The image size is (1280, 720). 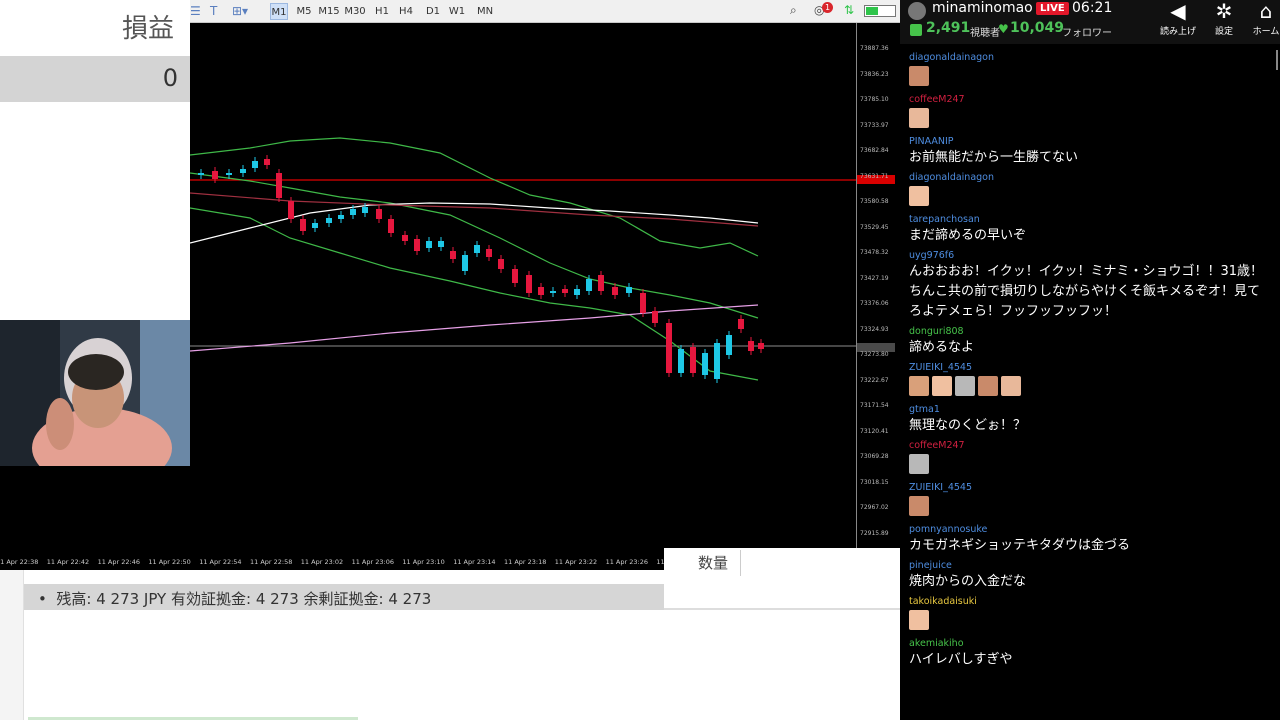 I want to click on chat-message: pinejuice 焼肉からの入金だな, so click(x=1086, y=576).